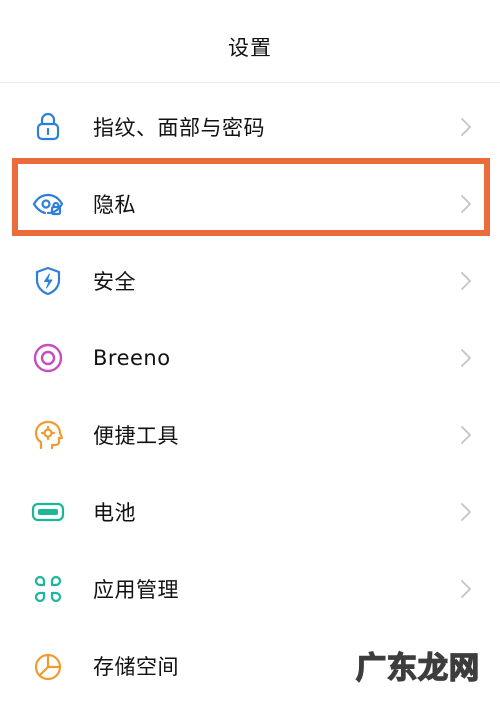 This screenshot has width=500, height=704. I want to click on settings-item-breeno: Breeno, so click(250, 358).